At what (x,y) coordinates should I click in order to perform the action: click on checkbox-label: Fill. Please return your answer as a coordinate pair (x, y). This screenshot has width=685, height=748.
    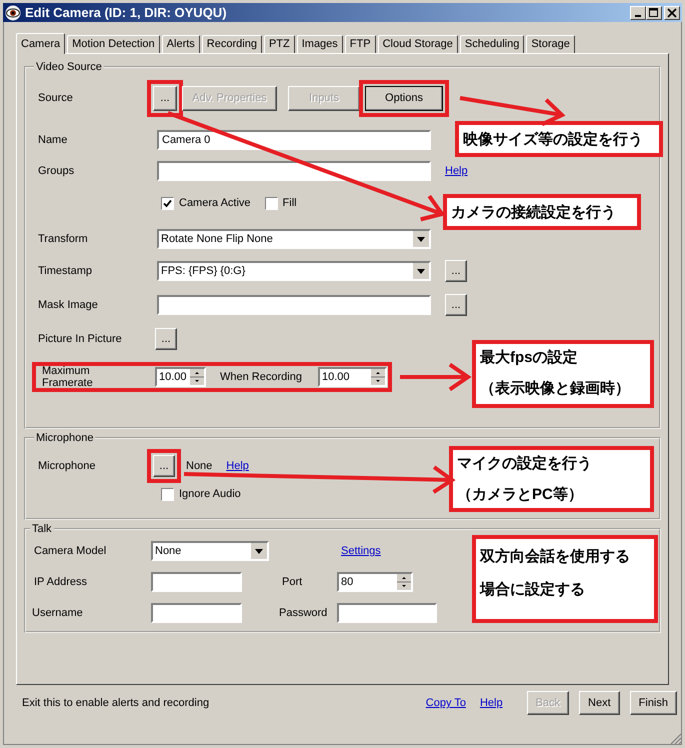
    Looking at the image, I should click on (289, 203).